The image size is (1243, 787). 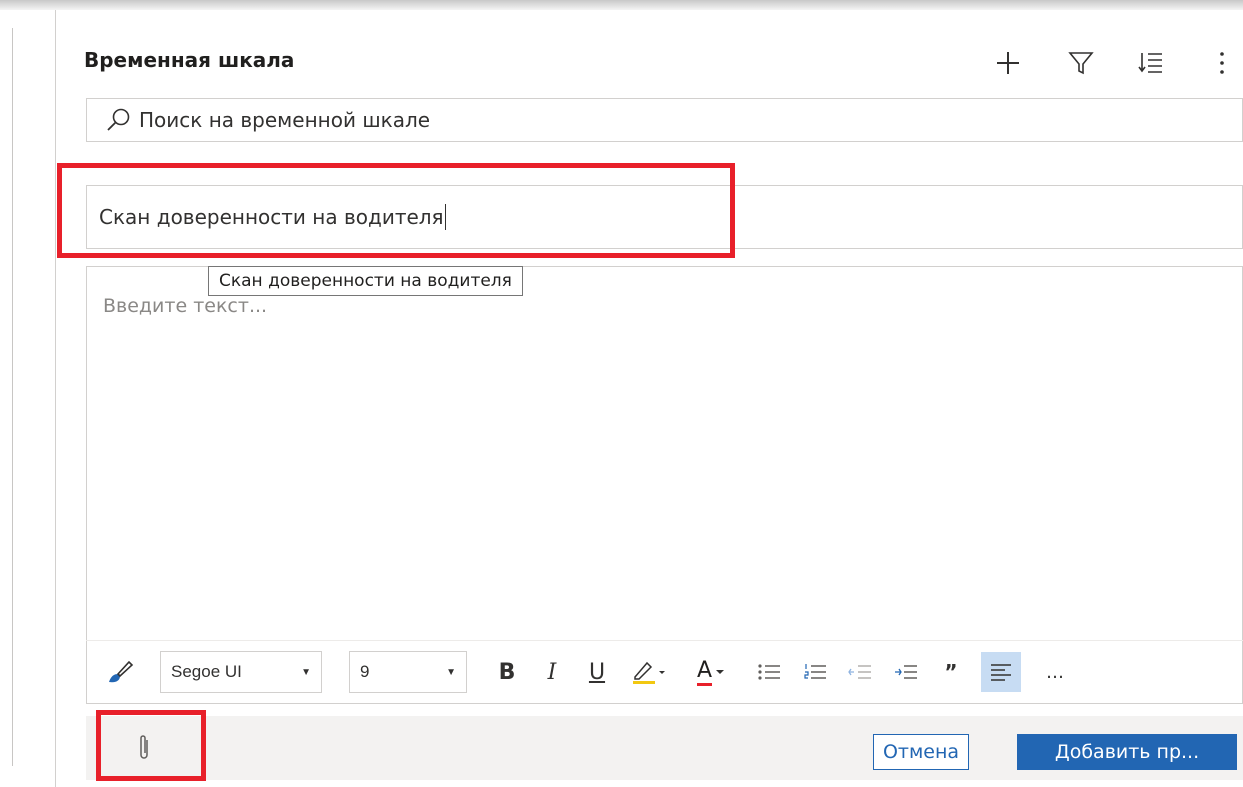 What do you see at coordinates (33, 398) in the screenshot?
I see `pane-gap` at bounding box center [33, 398].